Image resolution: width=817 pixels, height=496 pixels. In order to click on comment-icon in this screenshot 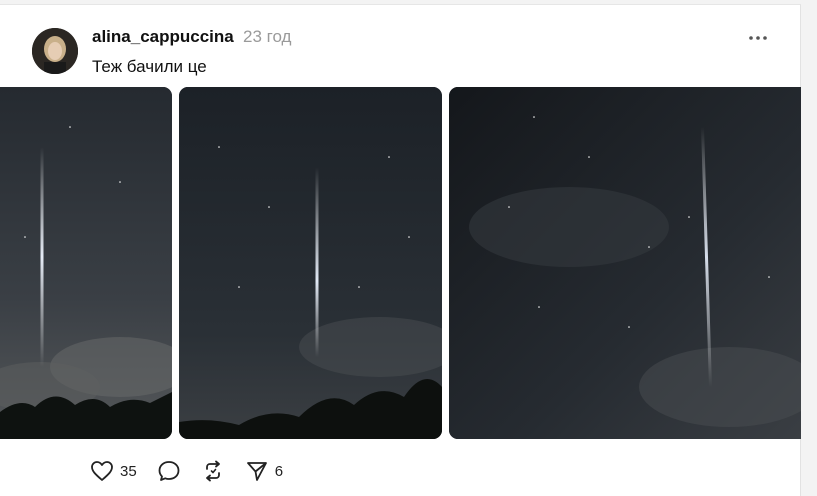, I will do `click(169, 471)`.